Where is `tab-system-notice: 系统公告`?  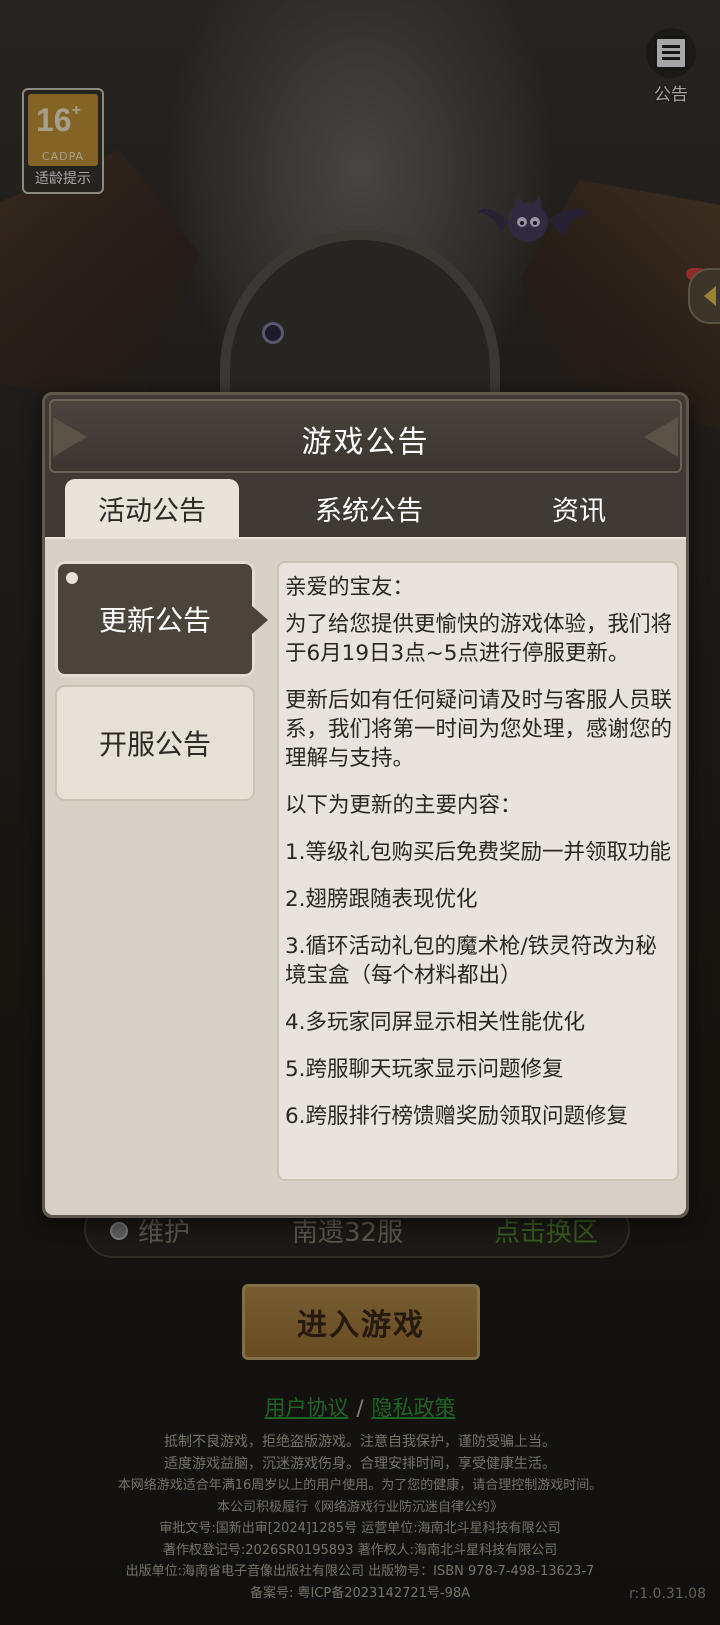 tab-system-notice: 系统公告 is located at coordinates (369, 508).